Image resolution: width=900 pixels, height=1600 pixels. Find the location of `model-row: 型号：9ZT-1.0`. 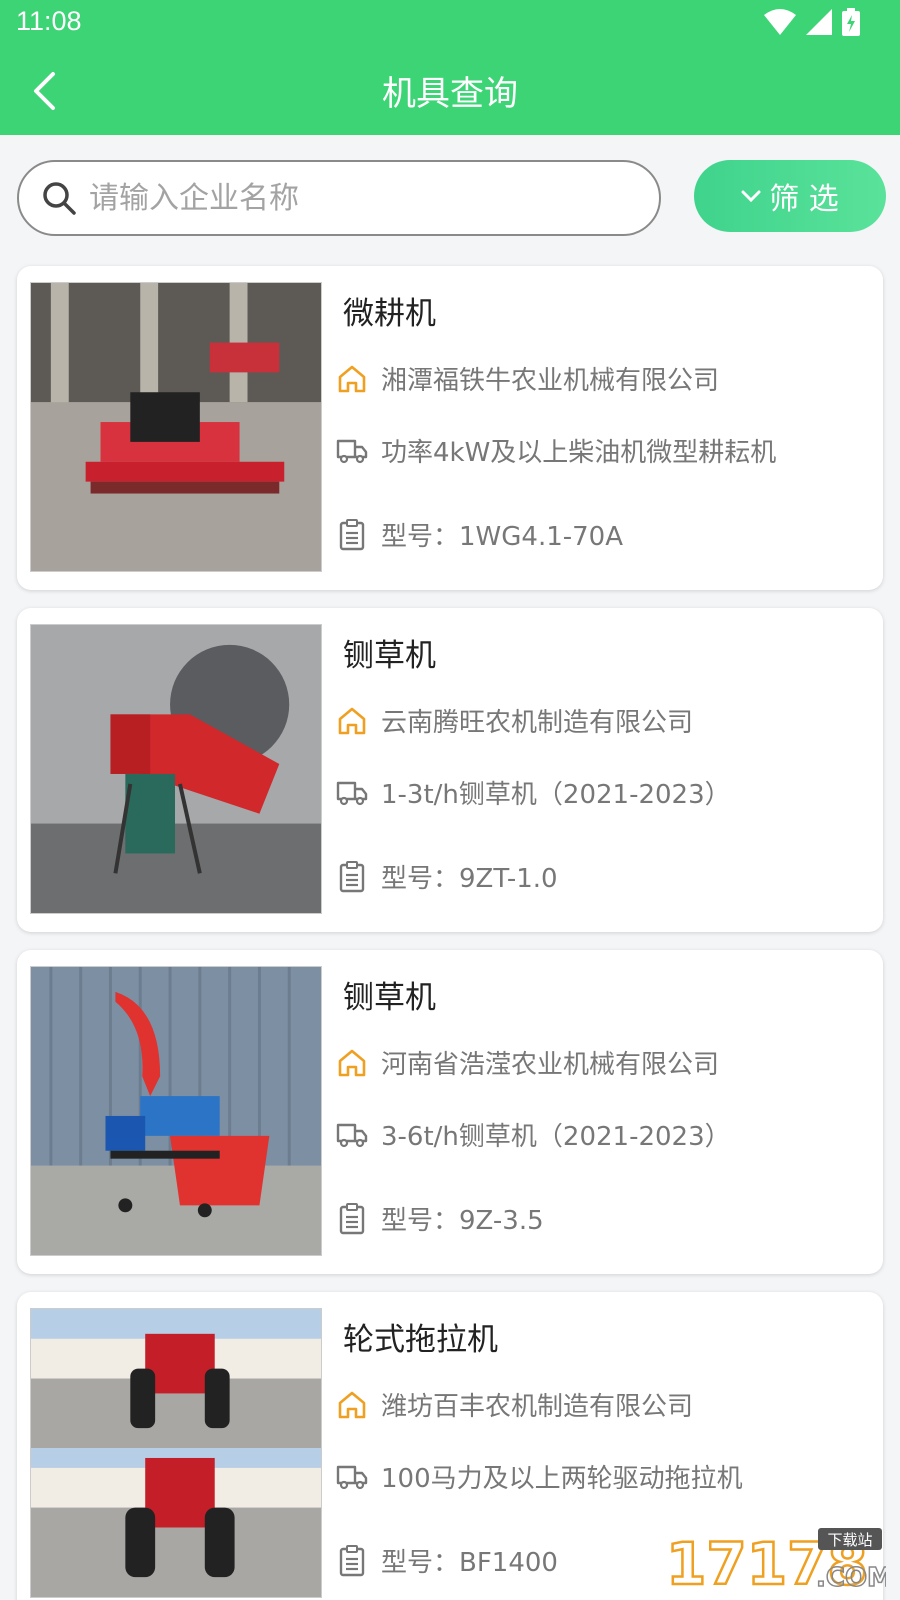

model-row: 型号：9ZT-1.0 is located at coordinates (446, 876).